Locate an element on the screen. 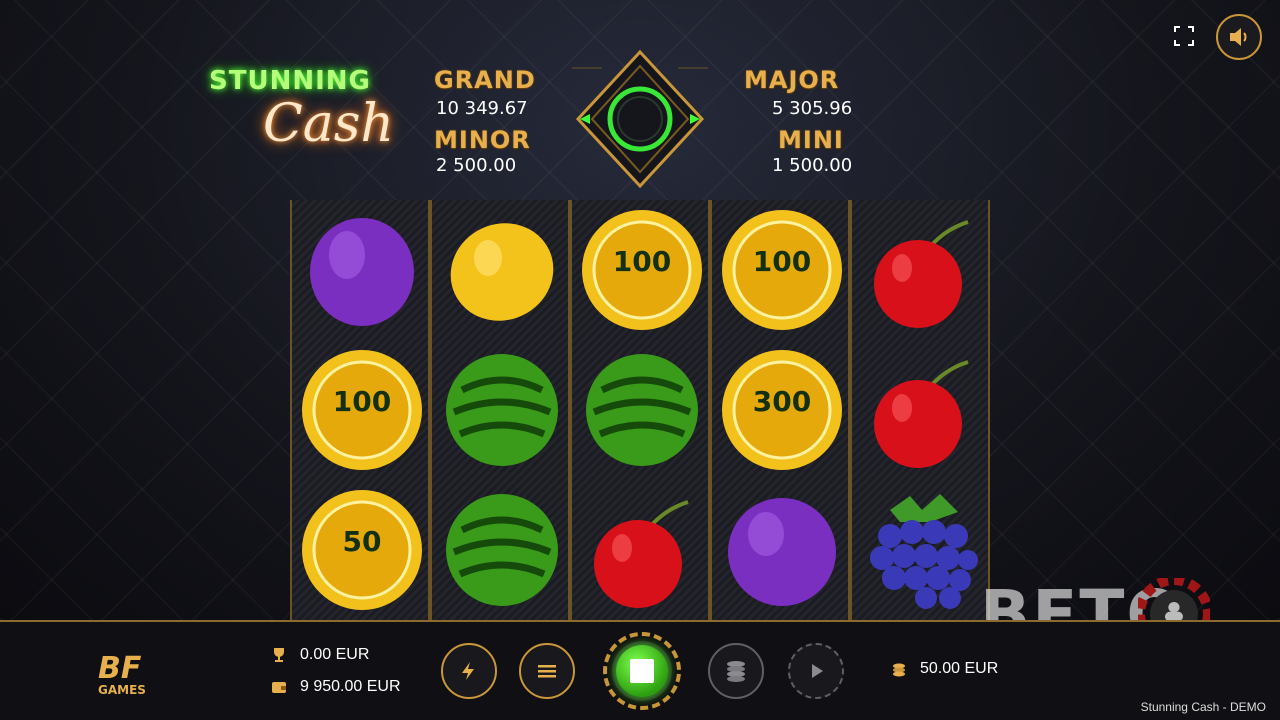 The image size is (1280, 720). symbol-lemon is located at coordinates (502, 270).